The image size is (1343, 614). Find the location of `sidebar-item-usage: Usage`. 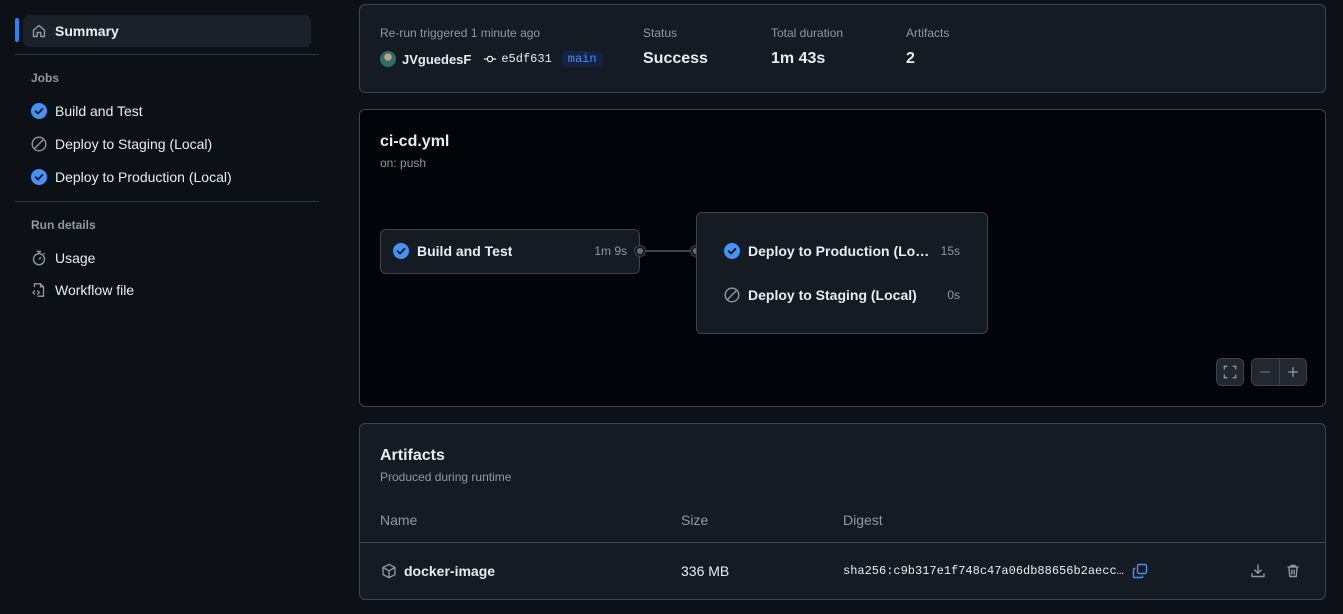

sidebar-item-usage: Usage is located at coordinates (167, 258).